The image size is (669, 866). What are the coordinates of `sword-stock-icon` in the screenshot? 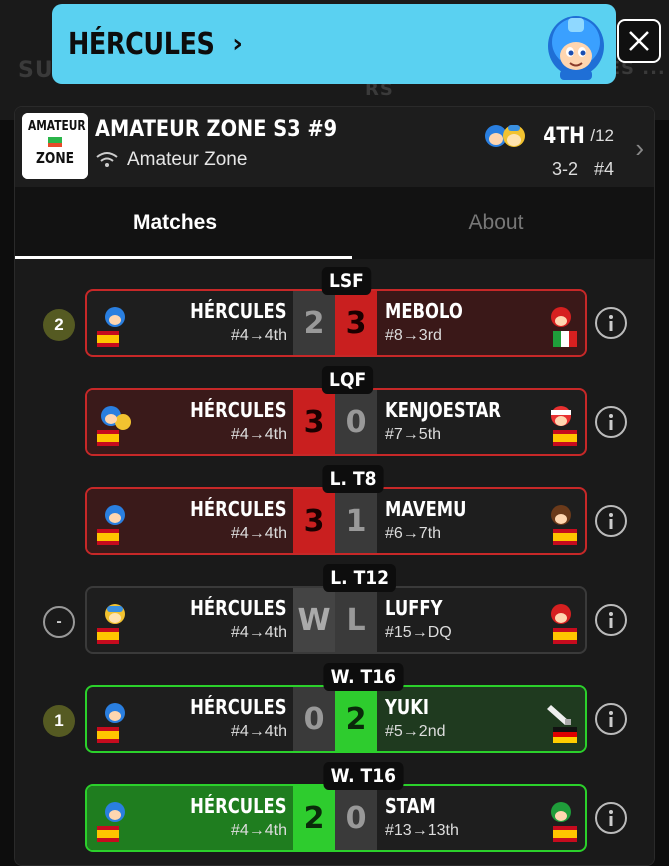 It's located at (562, 724).